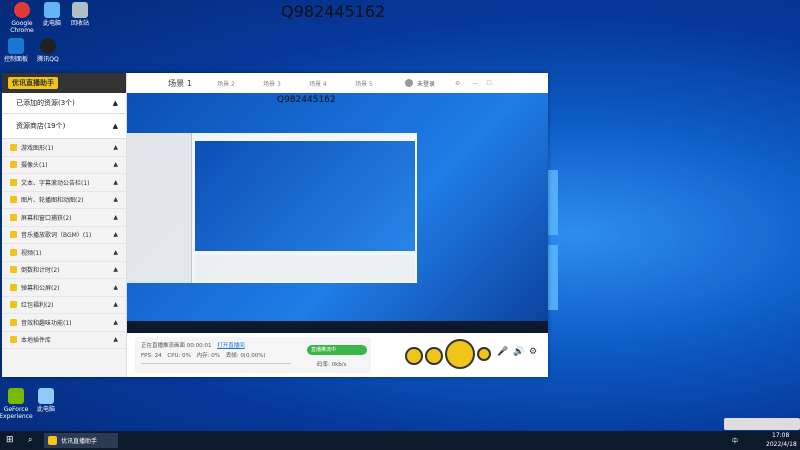 This screenshot has width=800, height=450. What do you see at coordinates (484, 354) in the screenshot?
I see `mic-button` at bounding box center [484, 354].